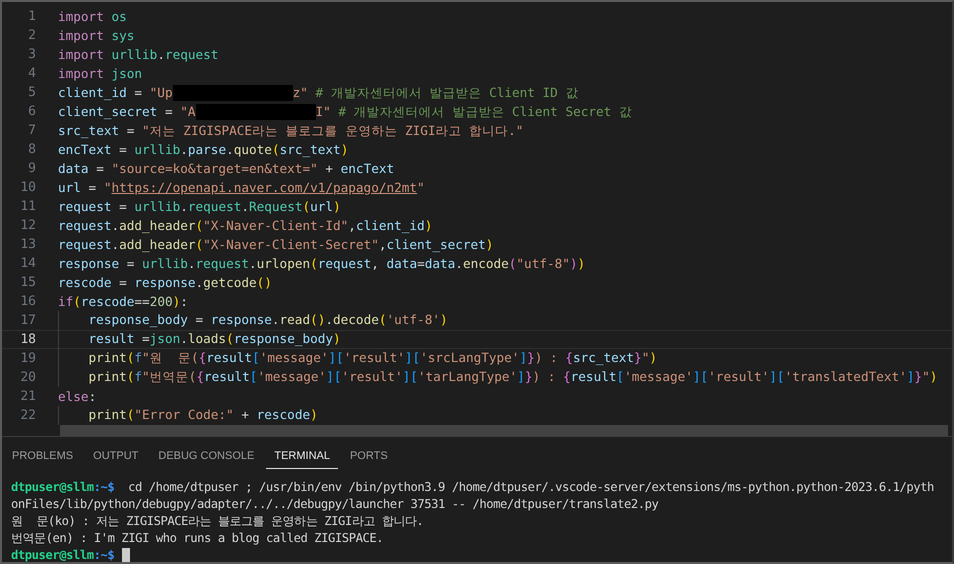  I want to click on line-number: 19, so click(27, 358).